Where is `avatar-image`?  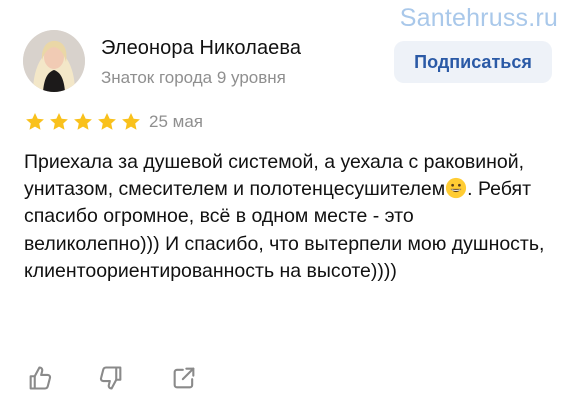
avatar-image is located at coordinates (54, 61).